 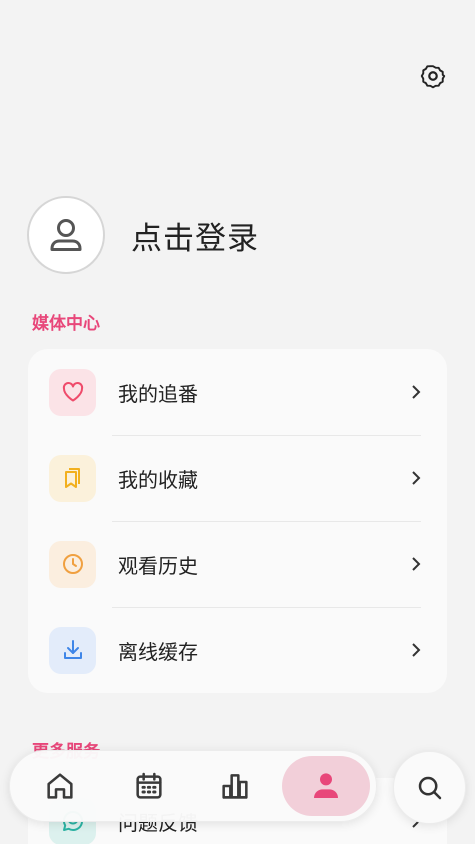 What do you see at coordinates (158, 651) in the screenshot?
I see `row-label: 离线缓存` at bounding box center [158, 651].